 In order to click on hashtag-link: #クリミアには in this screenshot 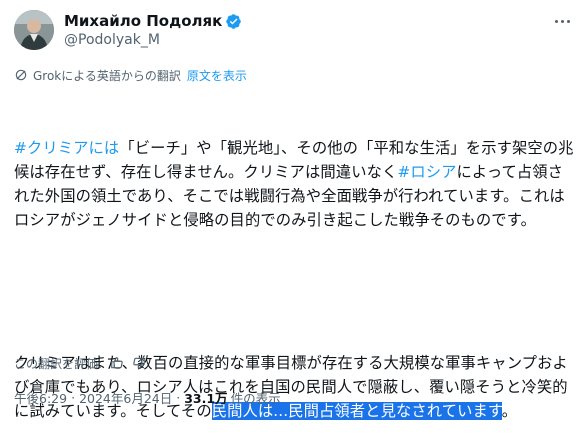, I will do `click(66, 148)`.